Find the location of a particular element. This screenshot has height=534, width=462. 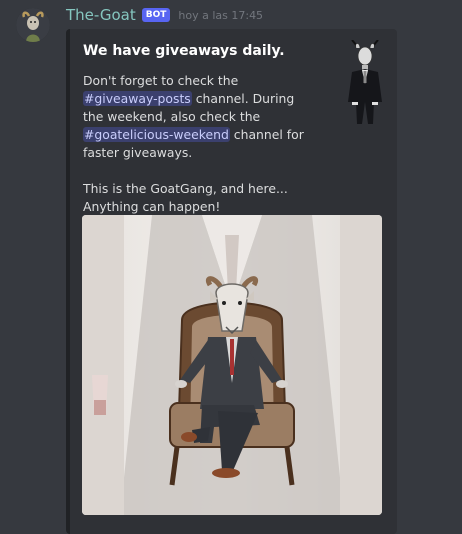

channel-mention-giveaway-posts: #giveaway-posts is located at coordinates (137, 98).